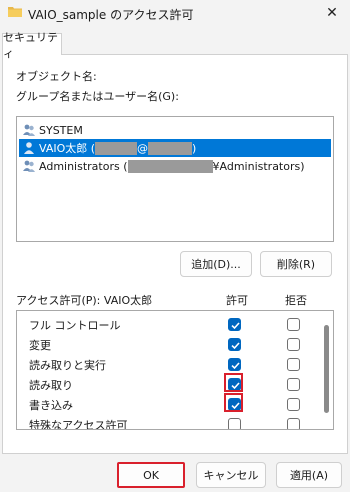 The width and height of the screenshot is (350, 492). Describe the element at coordinates (56, 76) in the screenshot. I see `object-name-label: オブジェクト名:` at that location.